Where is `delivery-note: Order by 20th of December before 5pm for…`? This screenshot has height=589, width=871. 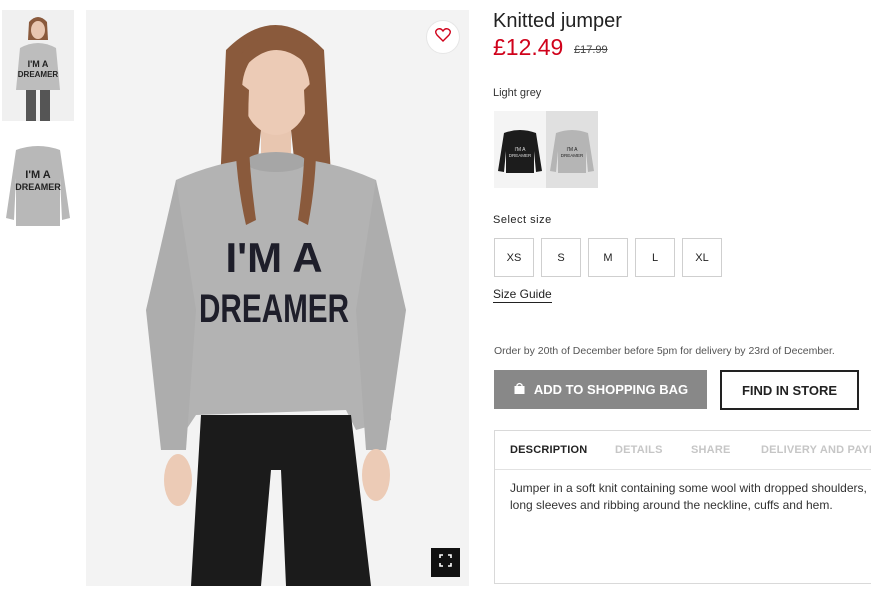
delivery-note: Order by 20th of December before 5pm for… is located at coordinates (664, 351).